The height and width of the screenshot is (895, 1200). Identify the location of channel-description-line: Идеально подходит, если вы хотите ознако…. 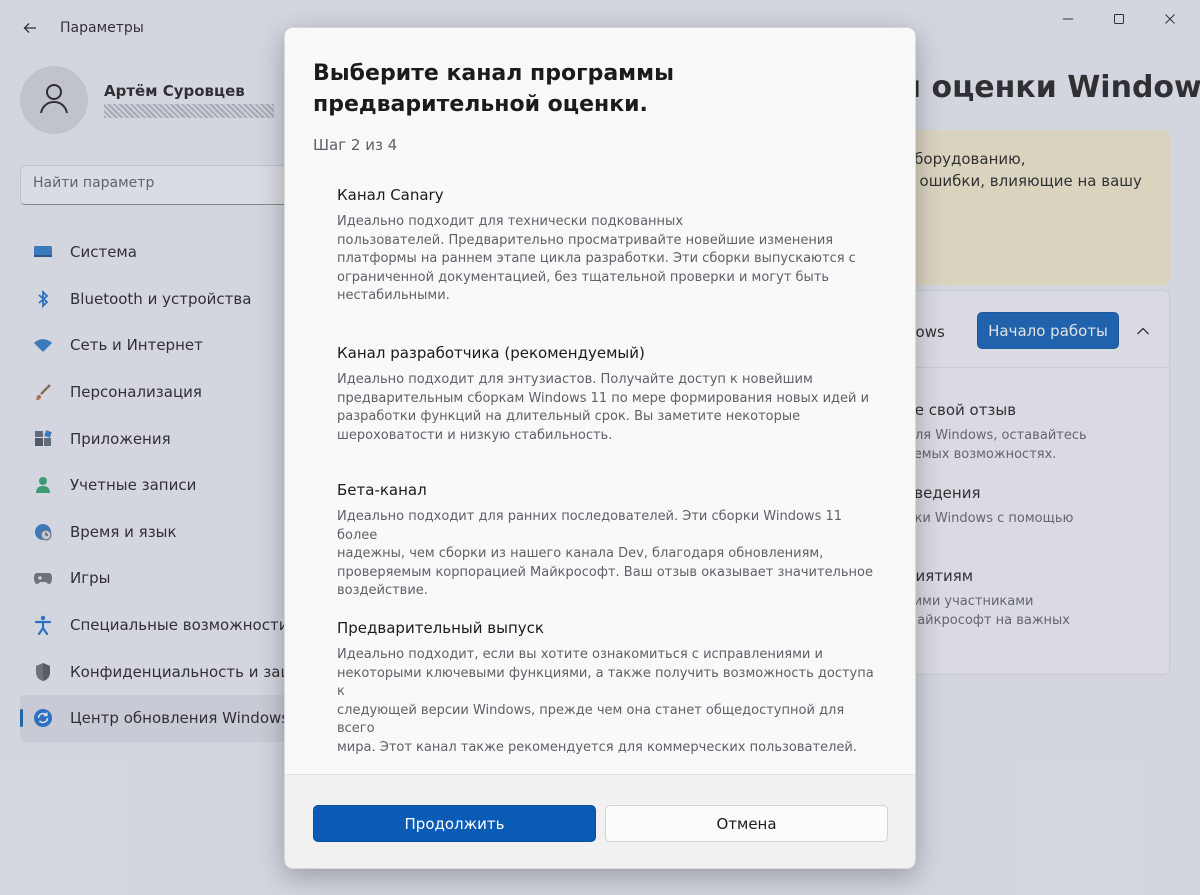
(580, 654).